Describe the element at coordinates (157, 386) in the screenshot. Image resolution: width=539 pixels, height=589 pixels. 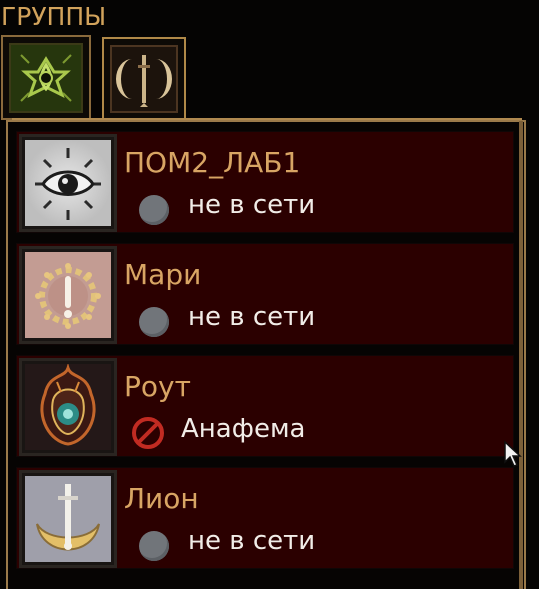
I see `group-name: Роут` at that location.